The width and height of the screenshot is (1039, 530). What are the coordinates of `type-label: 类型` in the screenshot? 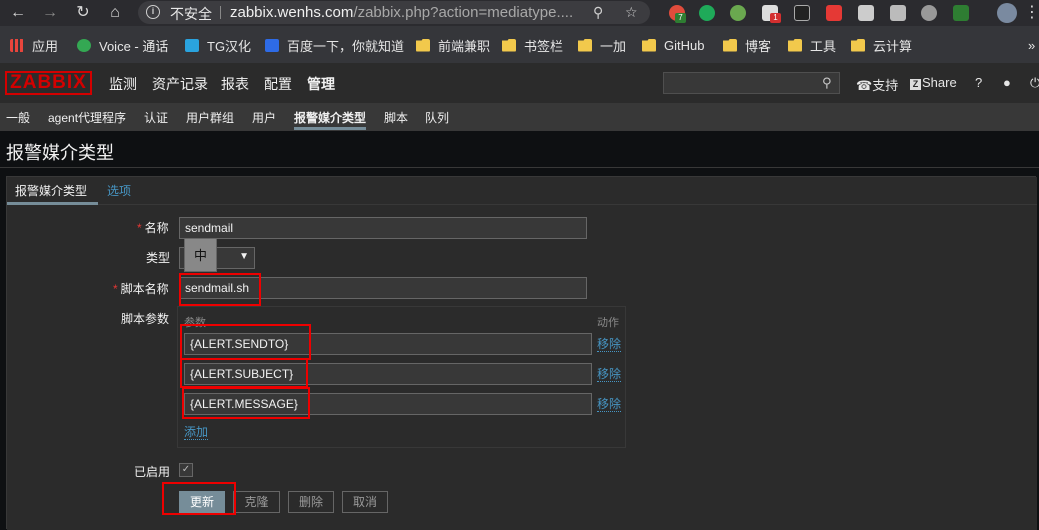 It's located at (158, 258).